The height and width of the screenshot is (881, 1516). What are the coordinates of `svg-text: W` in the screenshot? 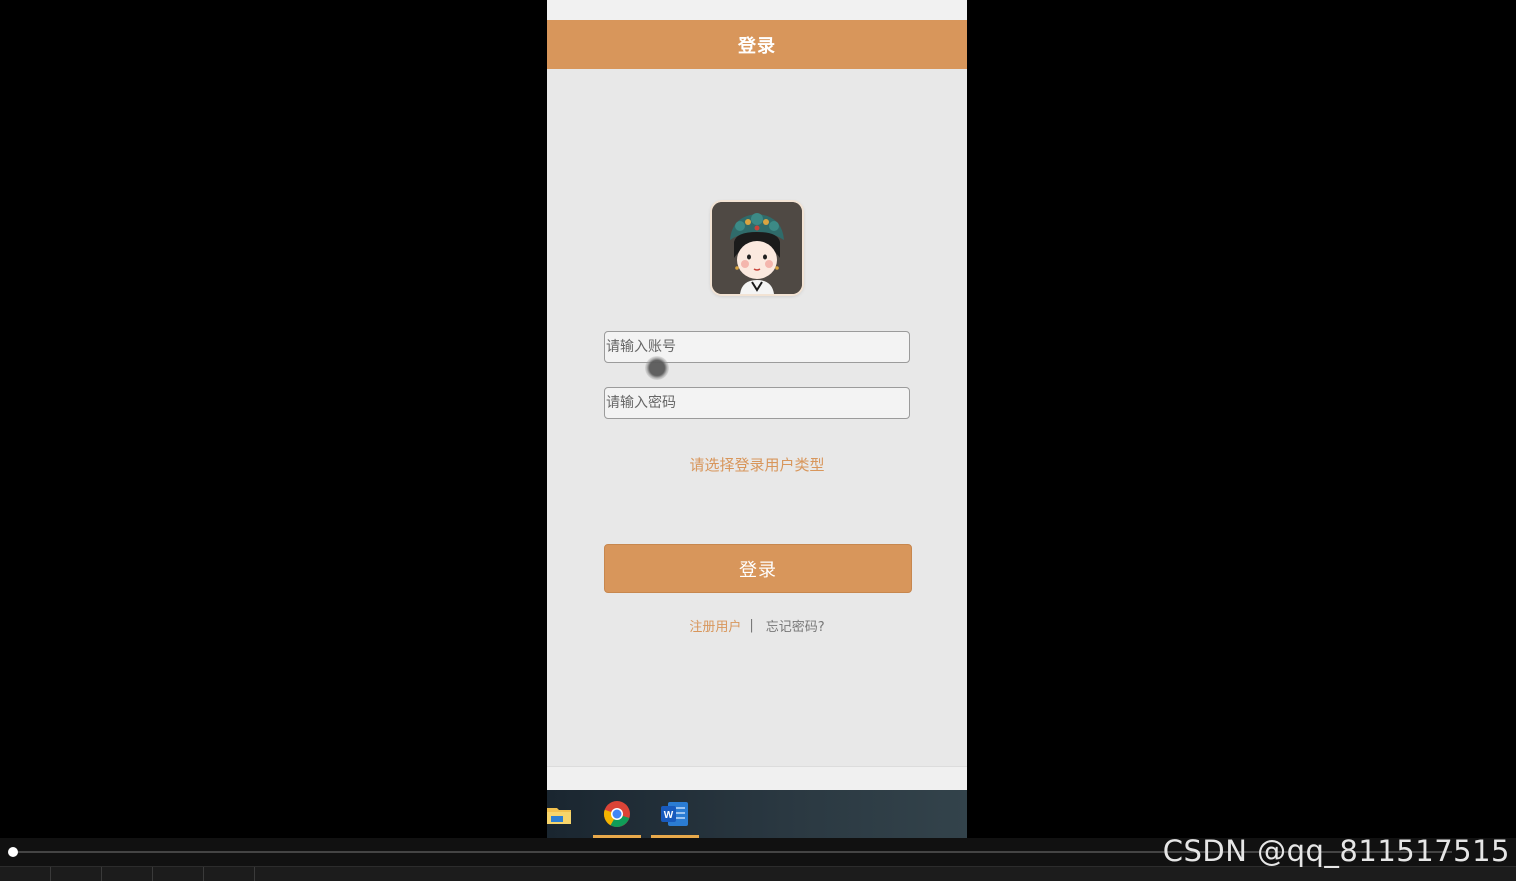 It's located at (669, 815).